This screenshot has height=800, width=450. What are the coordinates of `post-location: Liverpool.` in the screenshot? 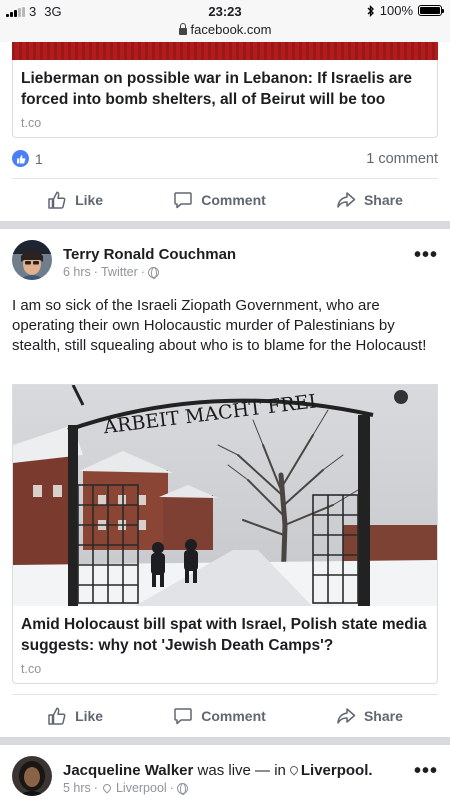 It's located at (337, 770).